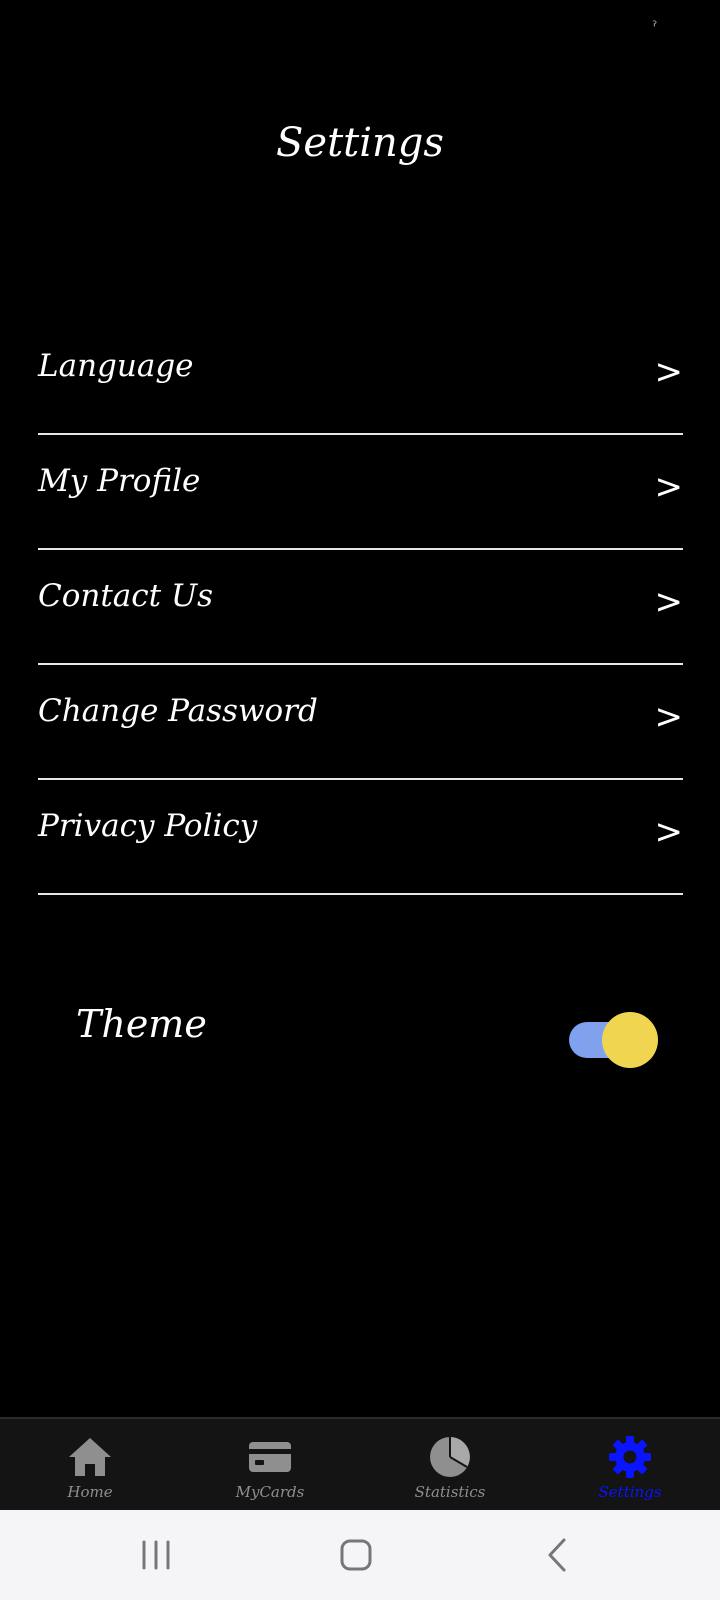 This screenshot has height=1600, width=720. I want to click on system-nav-bar, so click(360, 1555).